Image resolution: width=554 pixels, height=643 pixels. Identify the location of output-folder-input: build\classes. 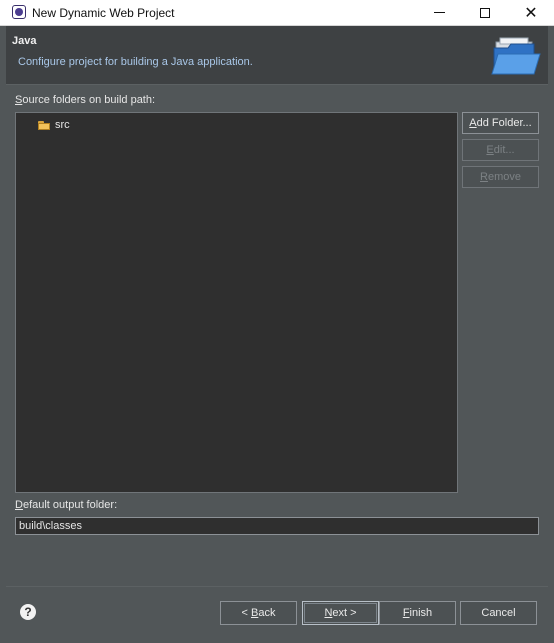
(277, 526).